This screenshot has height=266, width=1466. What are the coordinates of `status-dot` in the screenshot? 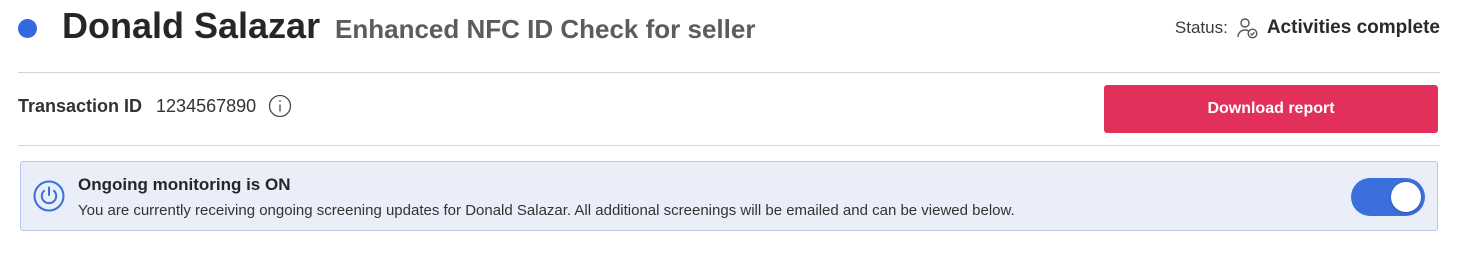 It's located at (27, 28).